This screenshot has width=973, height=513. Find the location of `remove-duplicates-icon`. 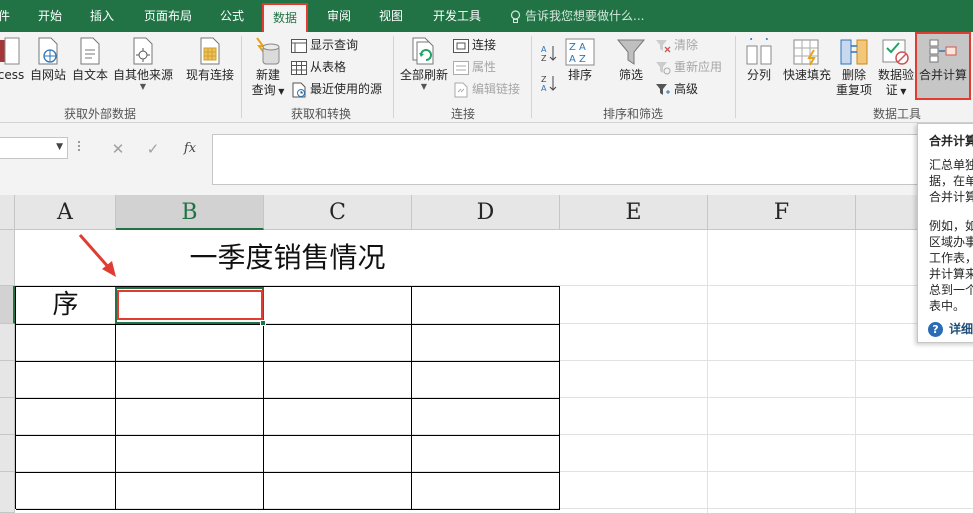

remove-duplicates-icon is located at coordinates (854, 52).